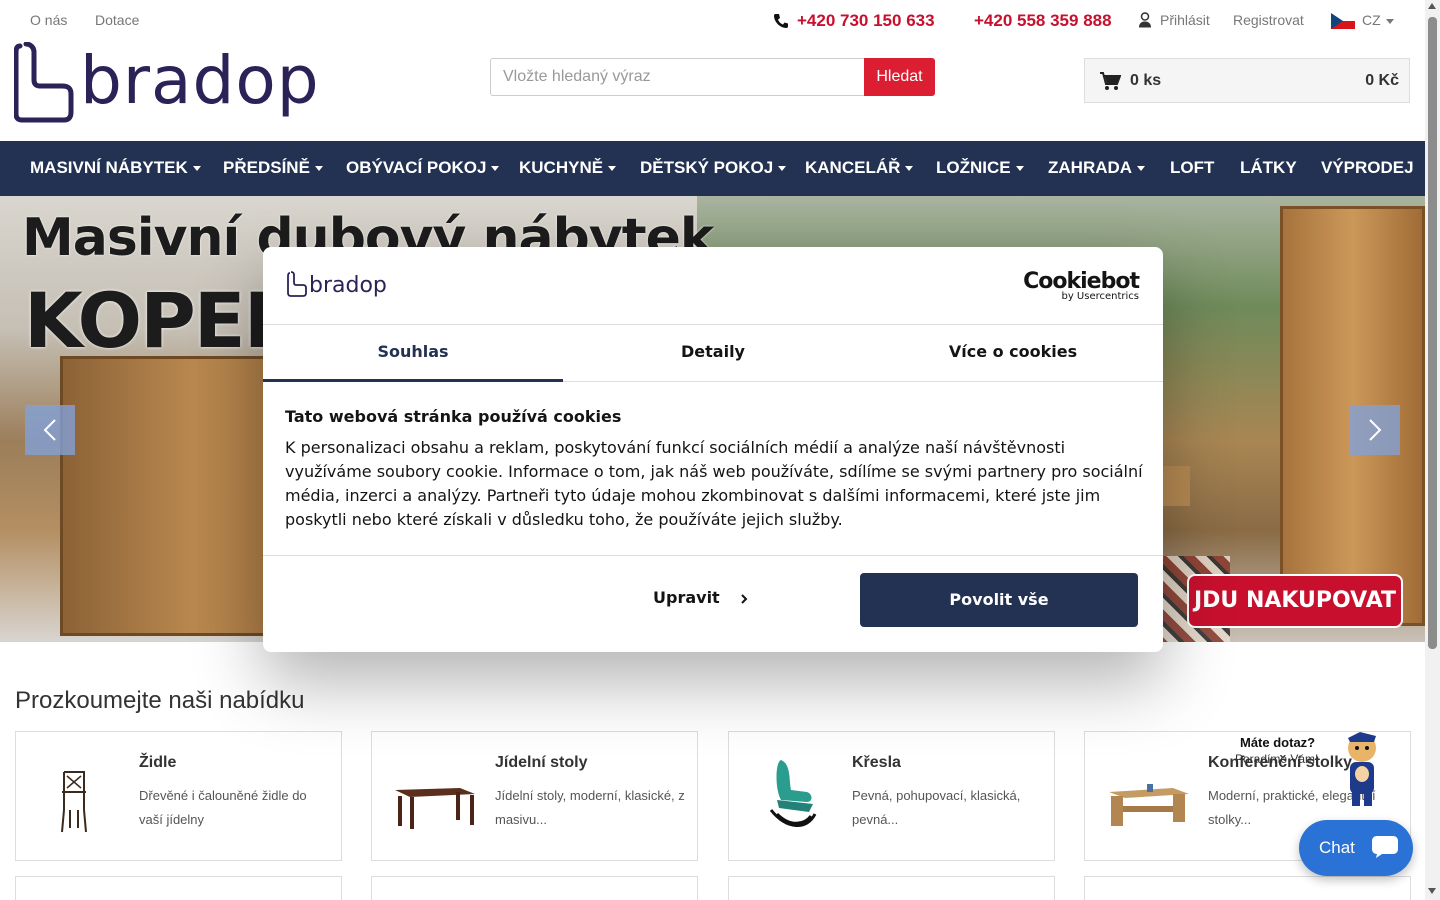 This screenshot has height=900, width=1440. I want to click on customize-button: Upravit, so click(701, 597).